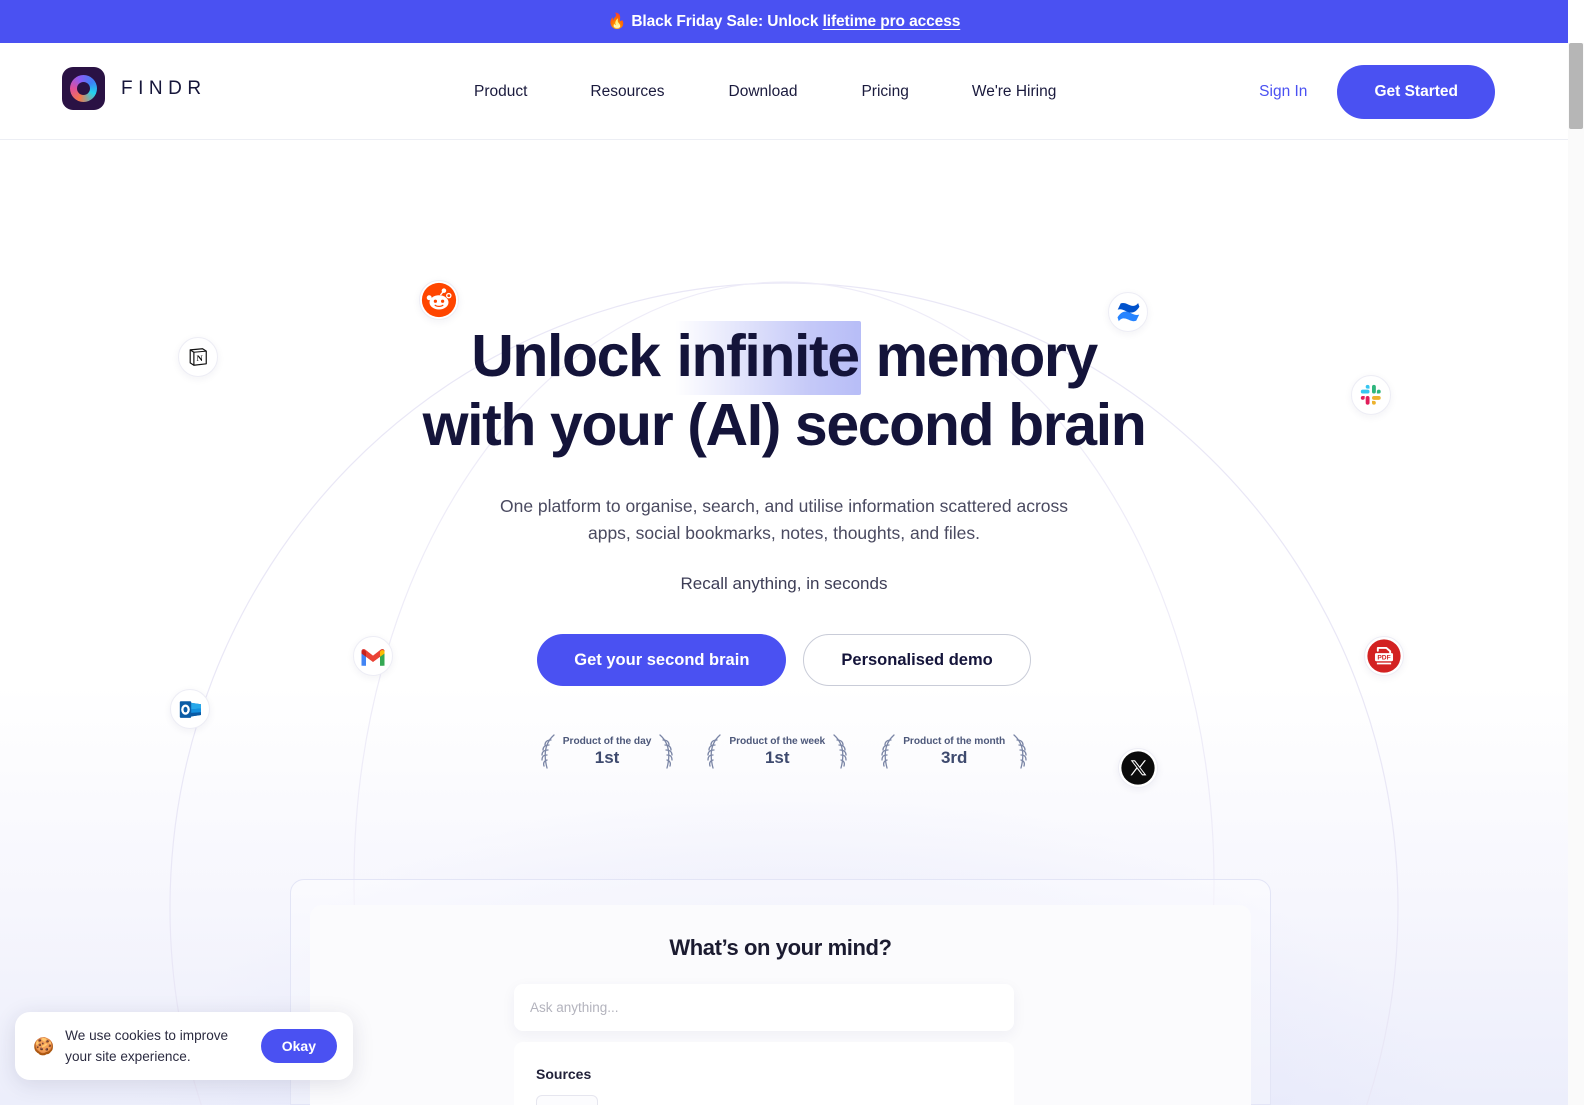 This screenshot has width=1584, height=1105. Describe the element at coordinates (607, 741) in the screenshot. I see `badge-day-title: Product of the day` at that location.